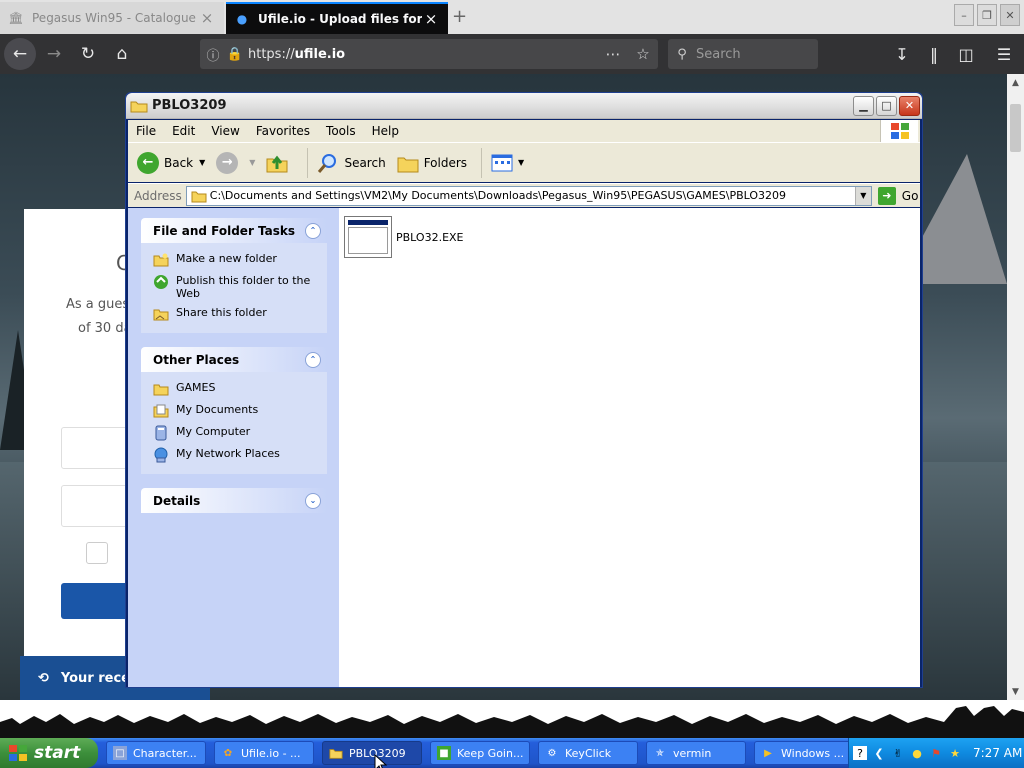  Describe the element at coordinates (512, 722) in the screenshot. I see `city-silhouette-graphic` at that location.